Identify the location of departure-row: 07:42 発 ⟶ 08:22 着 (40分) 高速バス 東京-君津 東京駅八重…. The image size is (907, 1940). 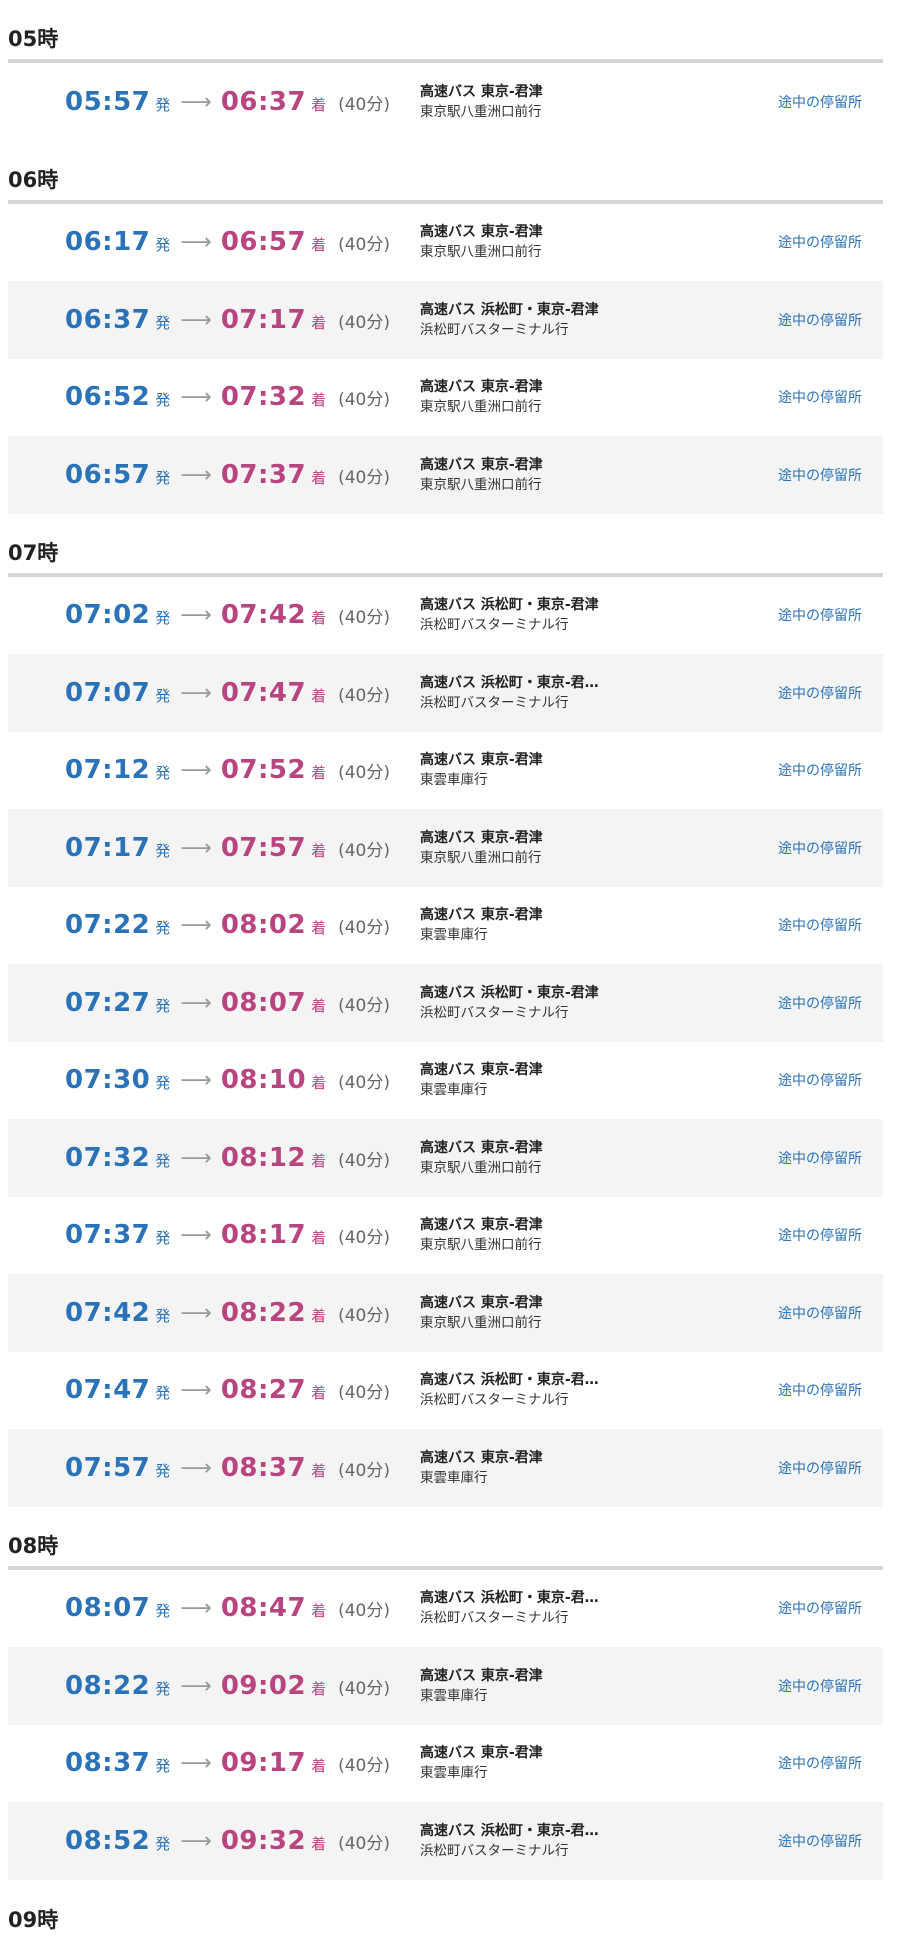
(445, 1313).